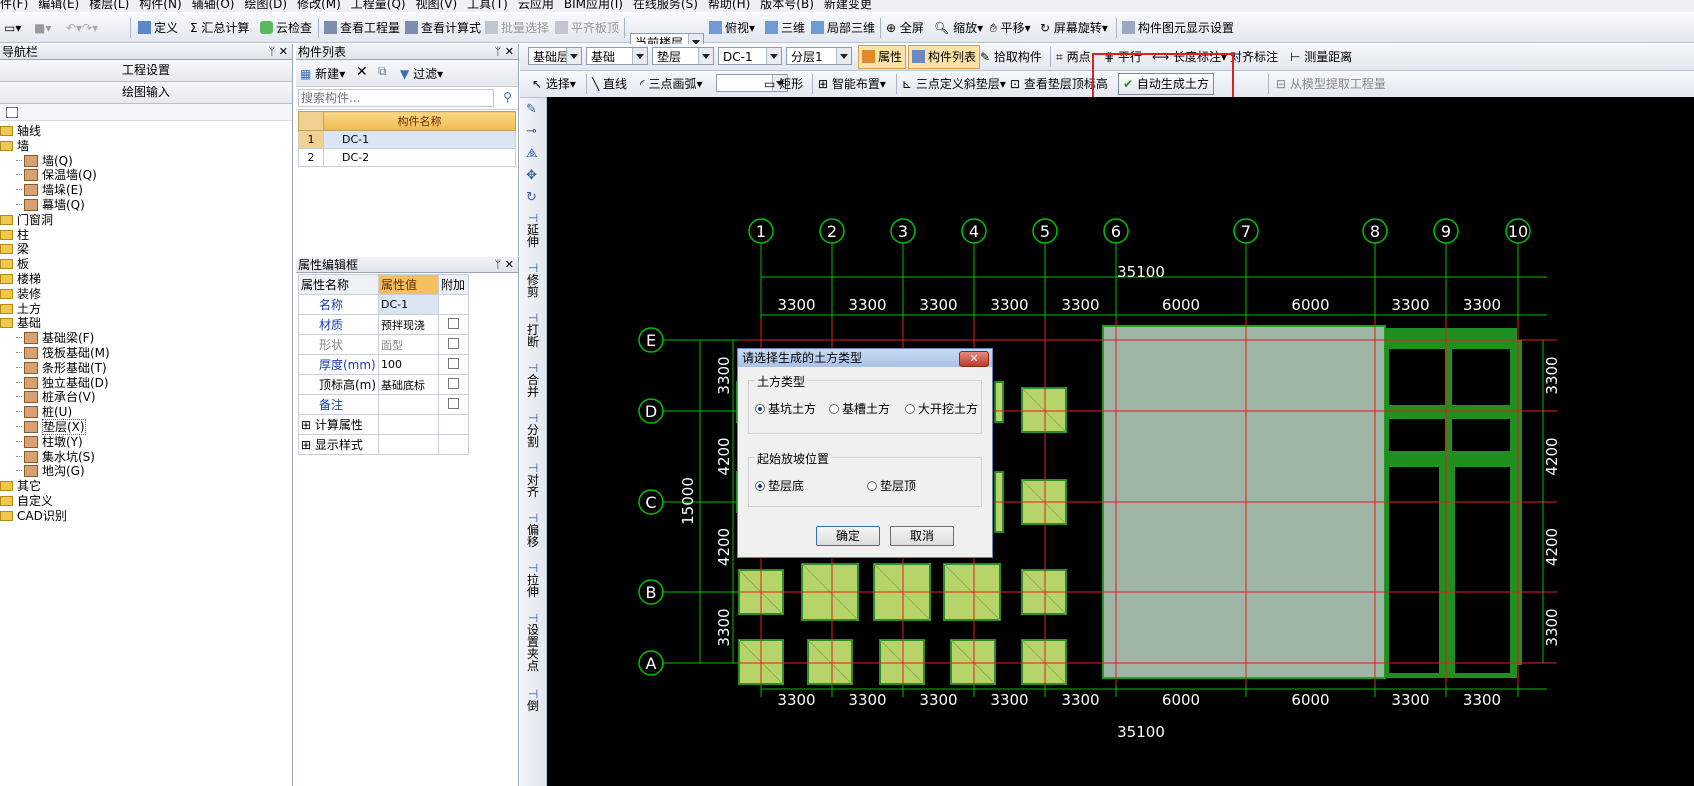 Image resolution: width=1694 pixels, height=786 pixels. I want to click on filter-button: ▼ 过滤▾, so click(421, 73).